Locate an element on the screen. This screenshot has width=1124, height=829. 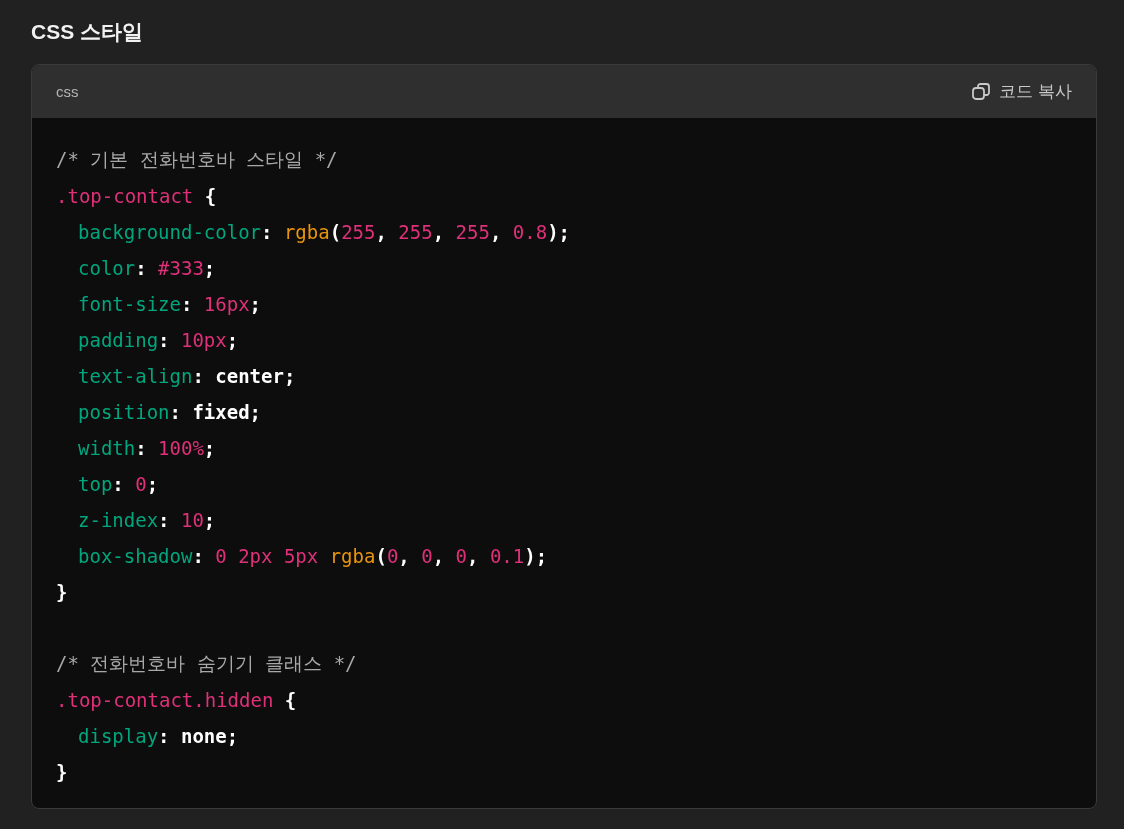
code-line: color: #333; is located at coordinates (146, 268).